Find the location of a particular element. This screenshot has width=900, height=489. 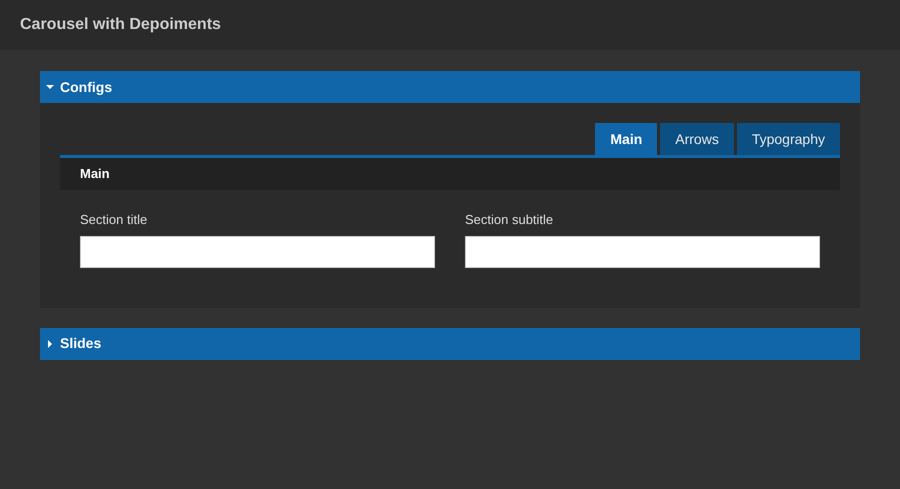

tab: Arrows is located at coordinates (697, 139).